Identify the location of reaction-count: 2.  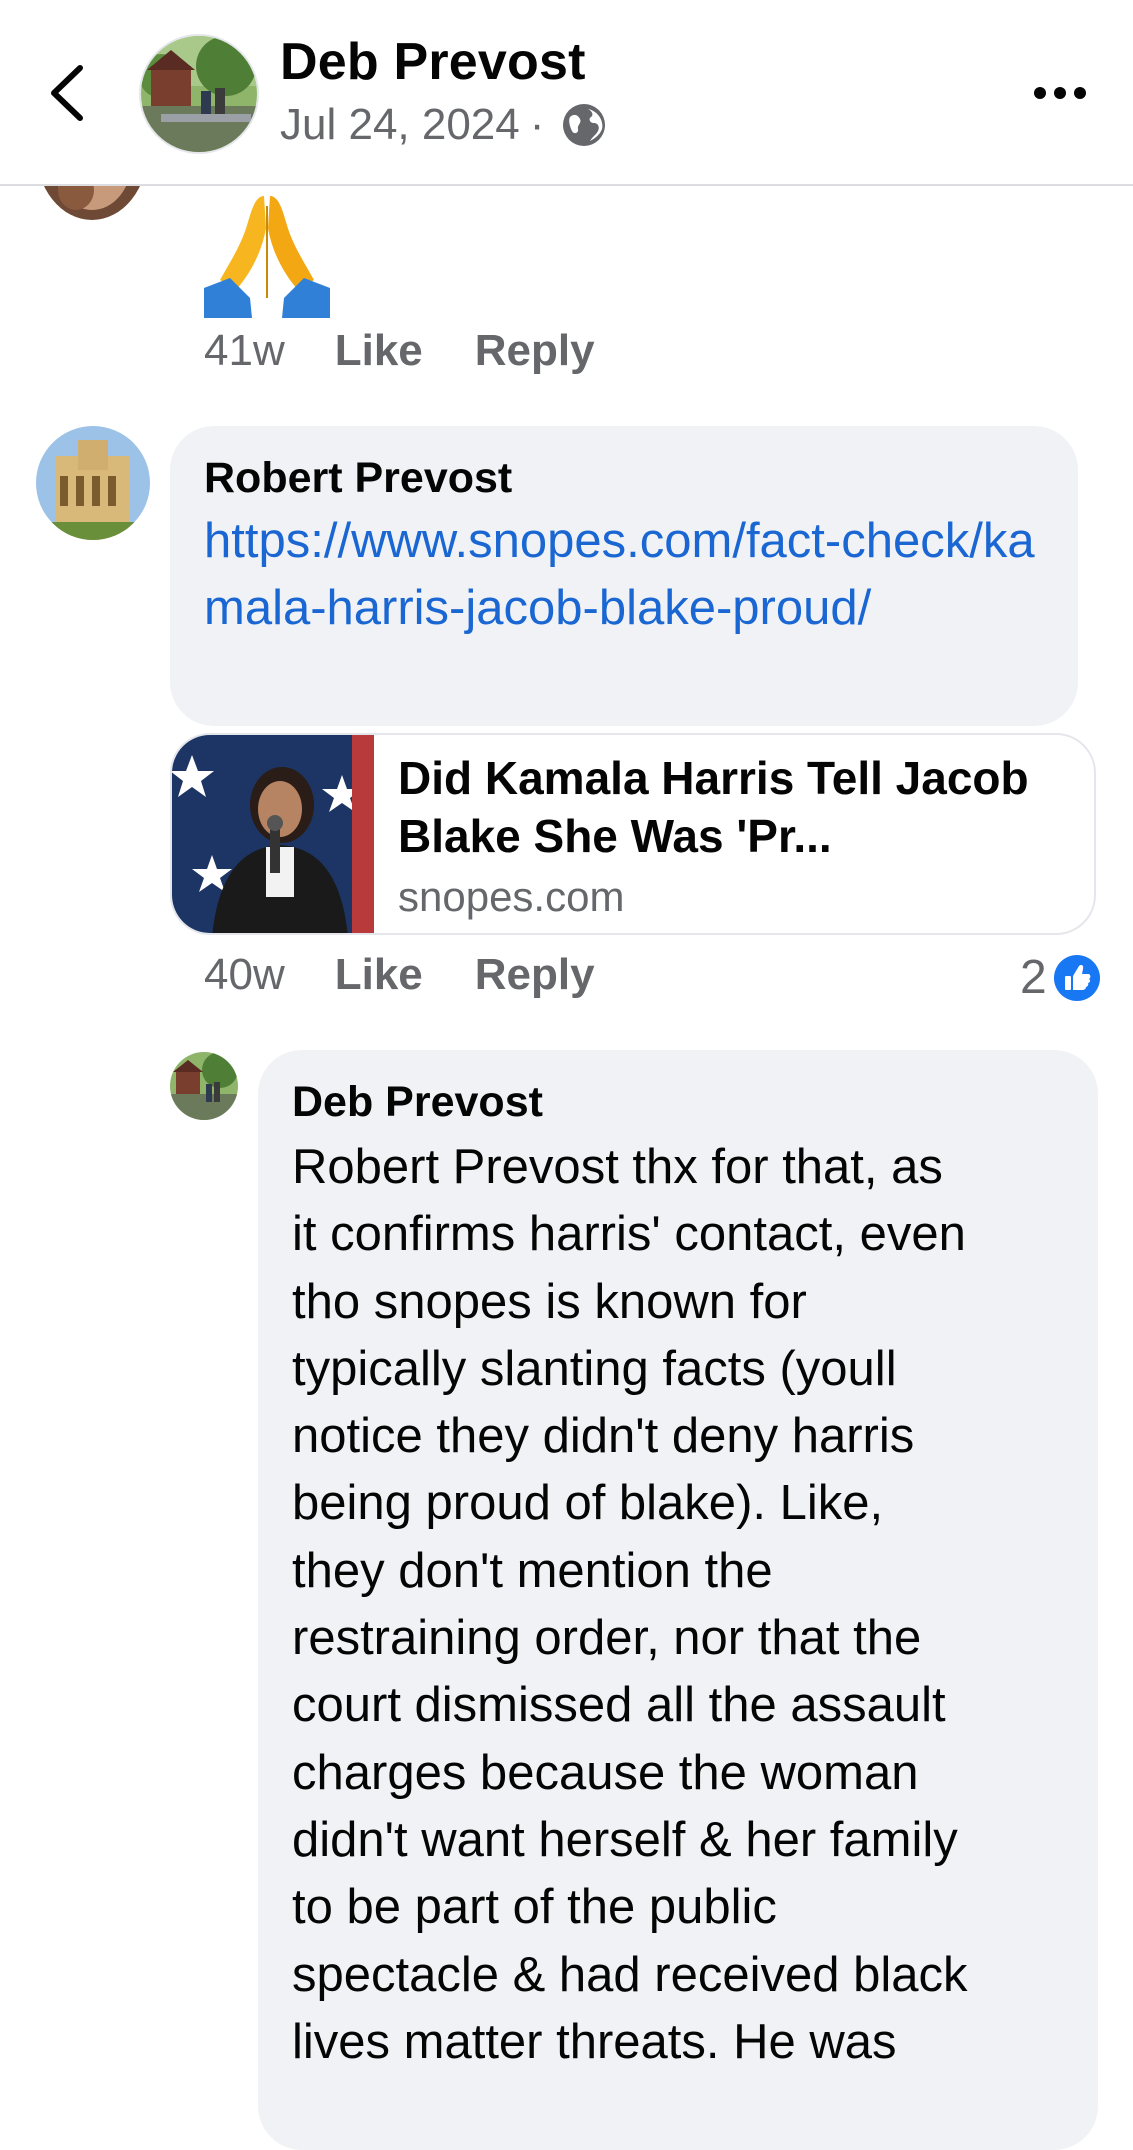
(1033, 977).